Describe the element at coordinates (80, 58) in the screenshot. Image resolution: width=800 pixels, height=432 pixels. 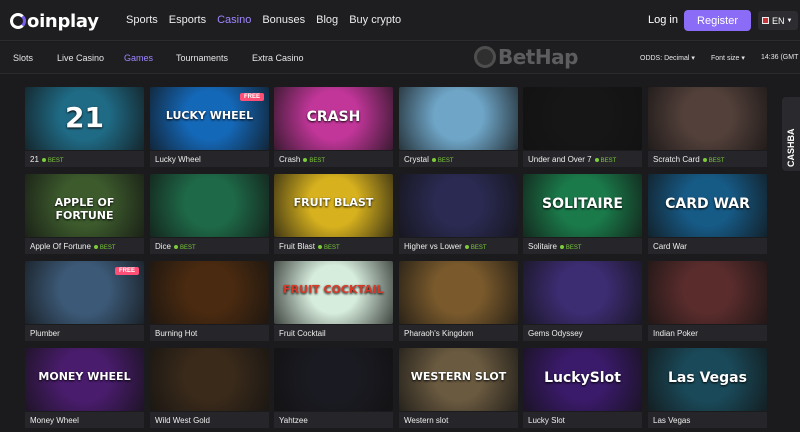
I see `subnav-live-casino: Live Casino` at that location.